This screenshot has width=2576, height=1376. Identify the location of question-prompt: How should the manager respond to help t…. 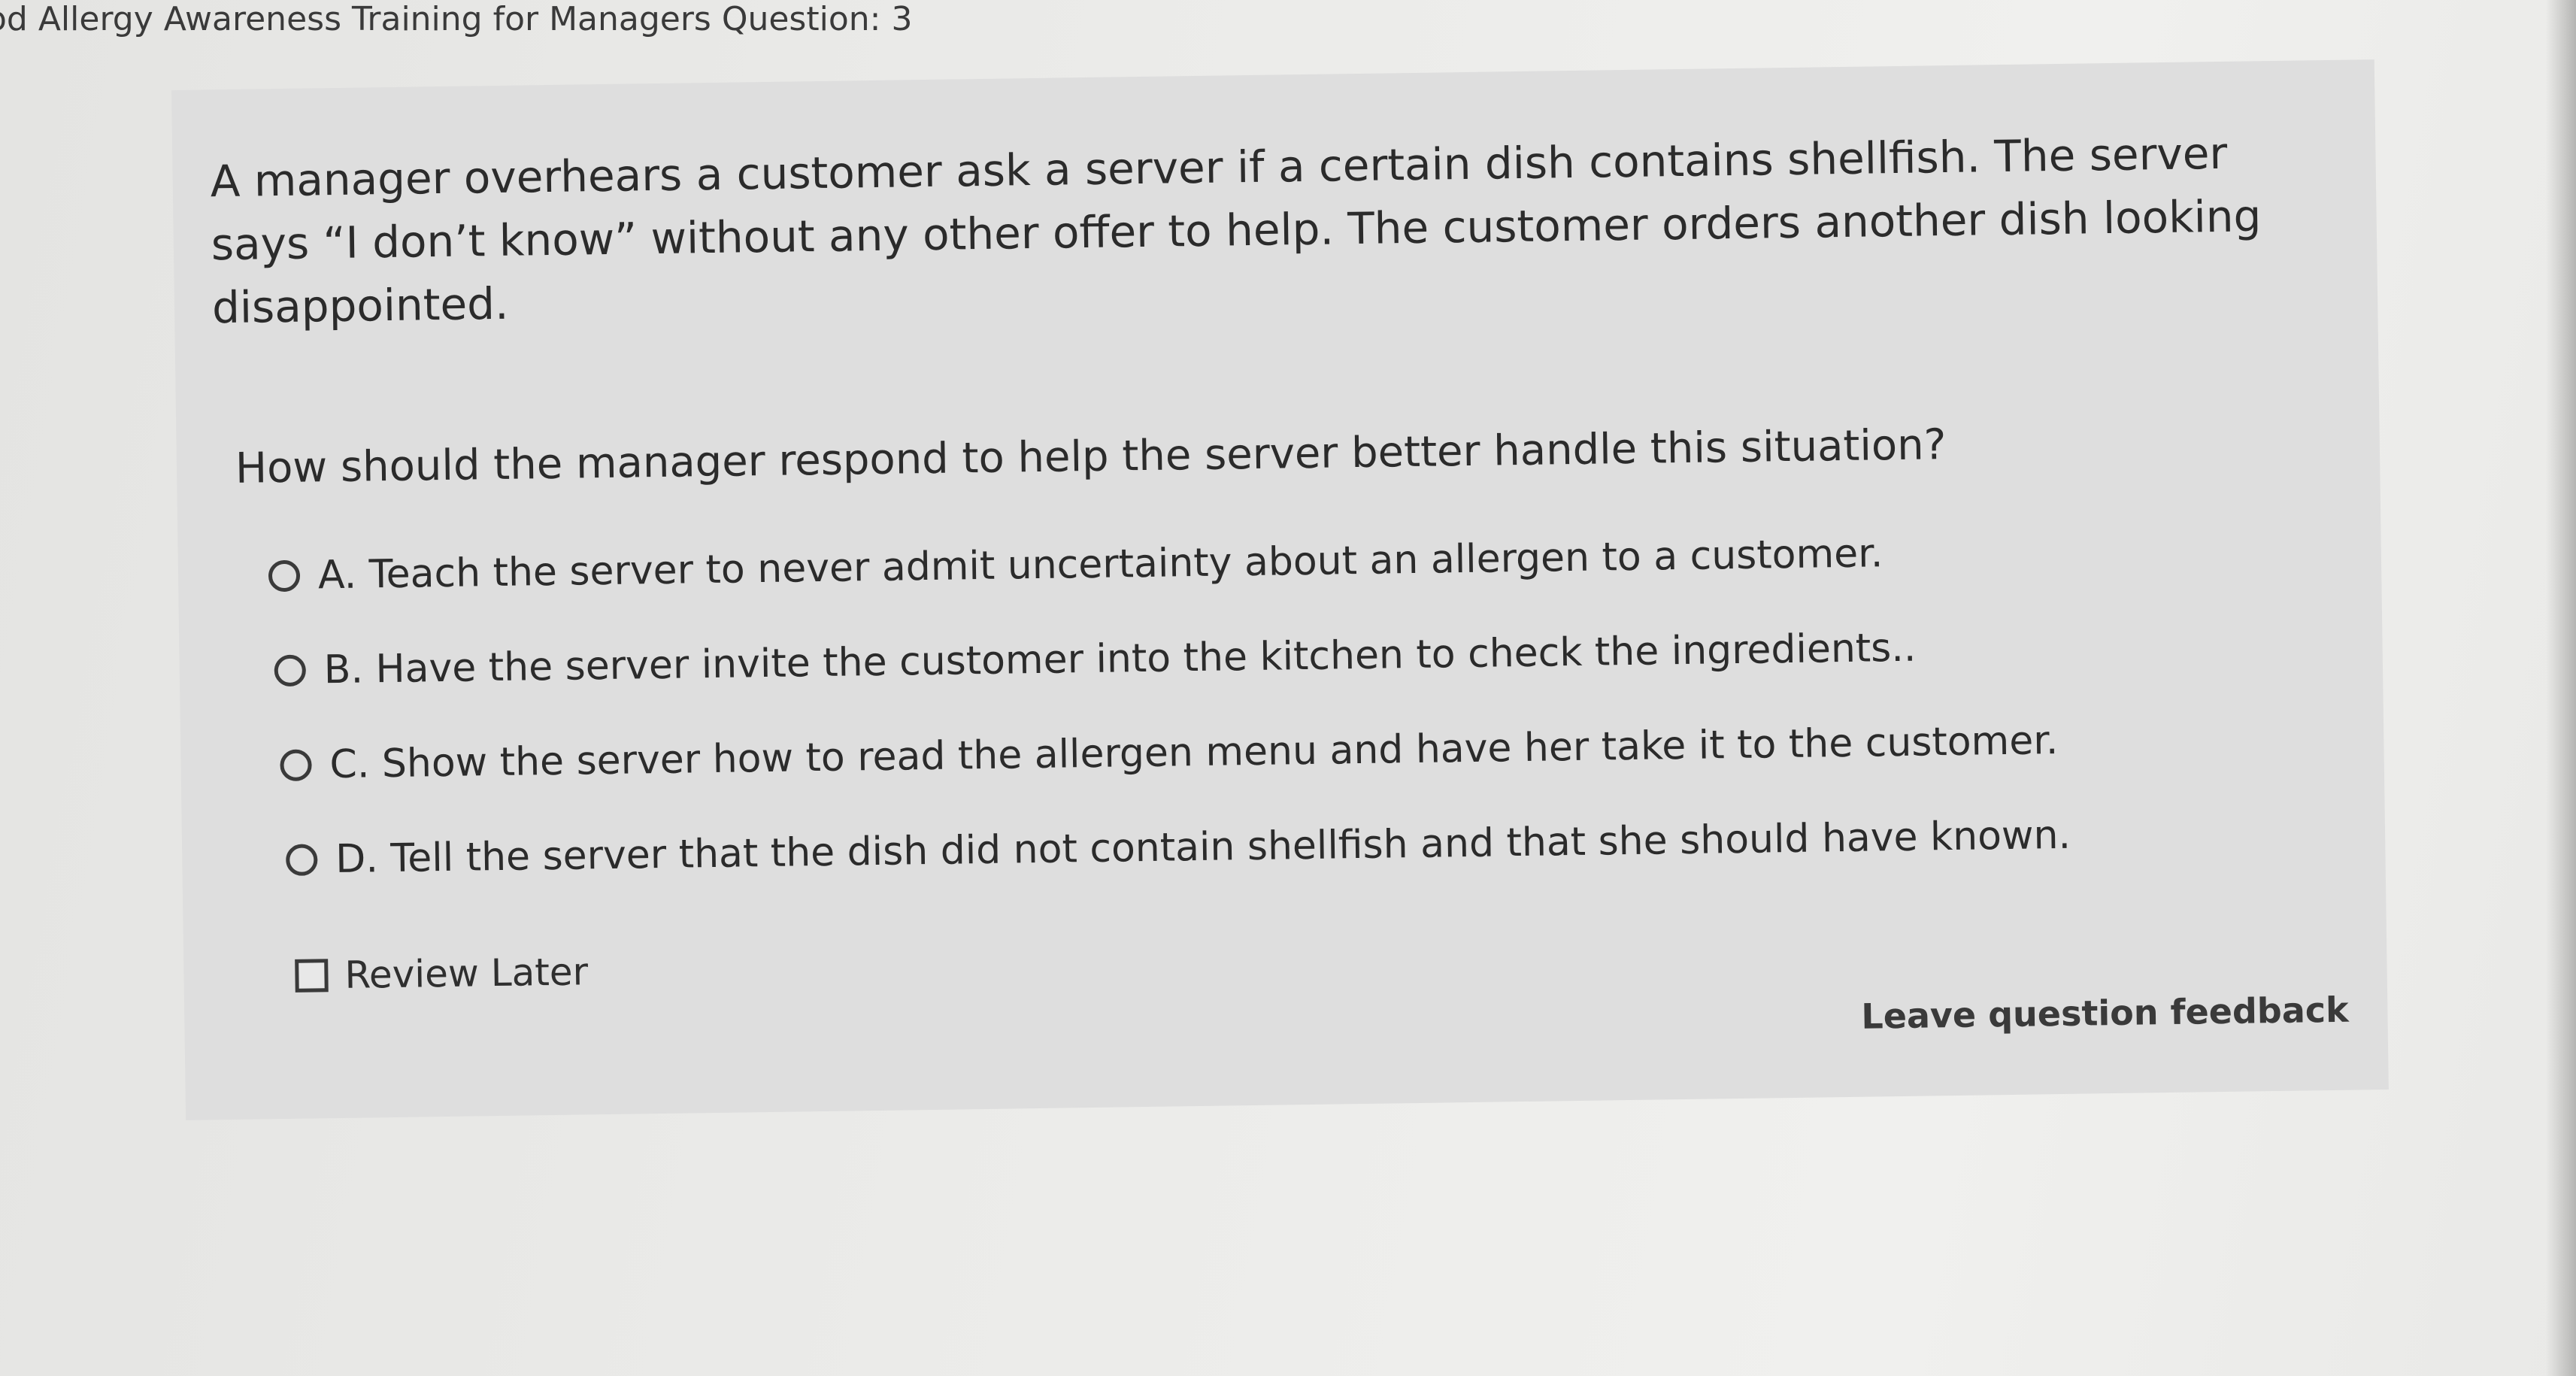
(1091, 457).